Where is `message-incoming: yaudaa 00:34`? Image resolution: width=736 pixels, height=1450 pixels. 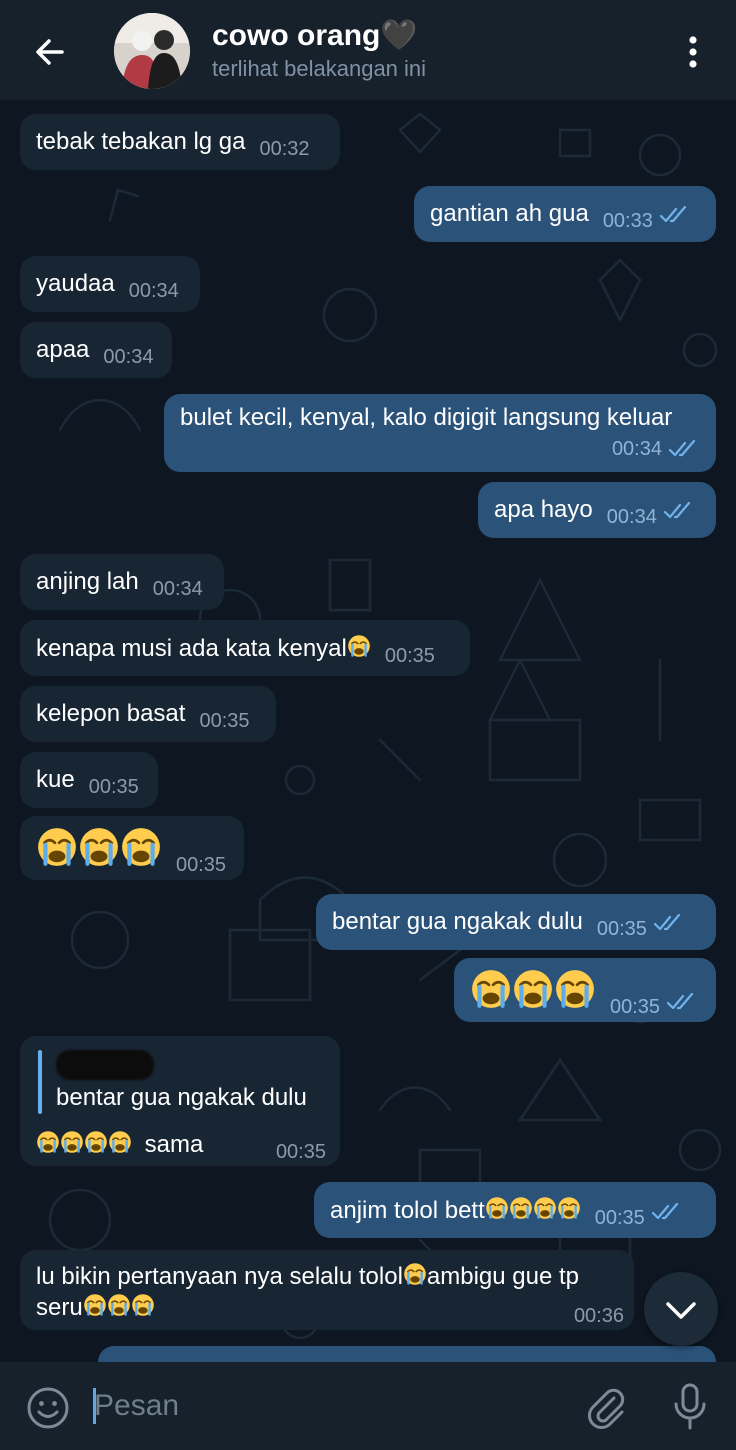 message-incoming: yaudaa 00:34 is located at coordinates (110, 284).